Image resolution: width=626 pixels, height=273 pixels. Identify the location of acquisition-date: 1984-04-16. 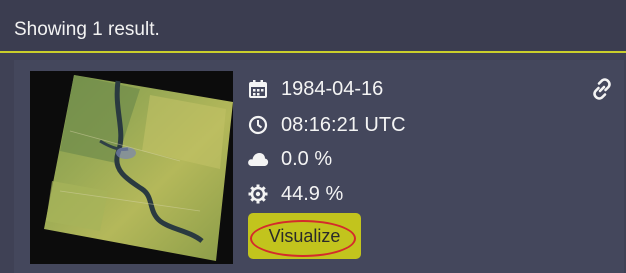
(332, 89).